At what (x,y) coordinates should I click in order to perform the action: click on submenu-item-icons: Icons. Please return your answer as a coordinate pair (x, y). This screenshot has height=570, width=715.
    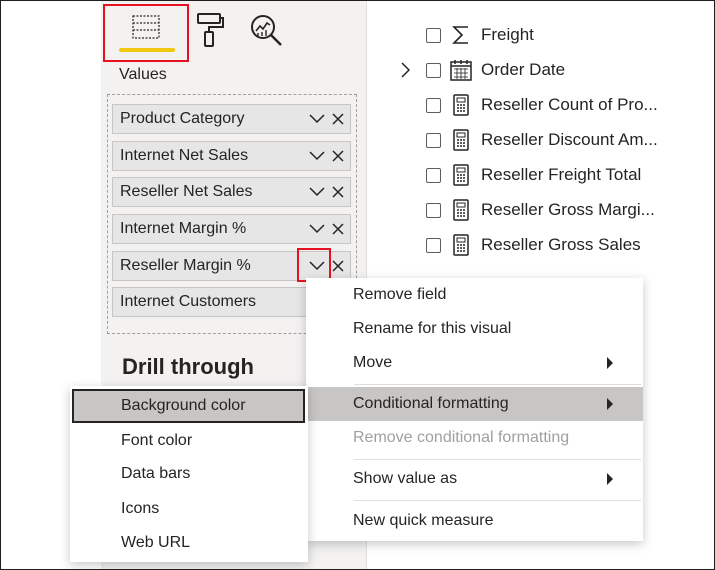
    Looking at the image, I should click on (189, 509).